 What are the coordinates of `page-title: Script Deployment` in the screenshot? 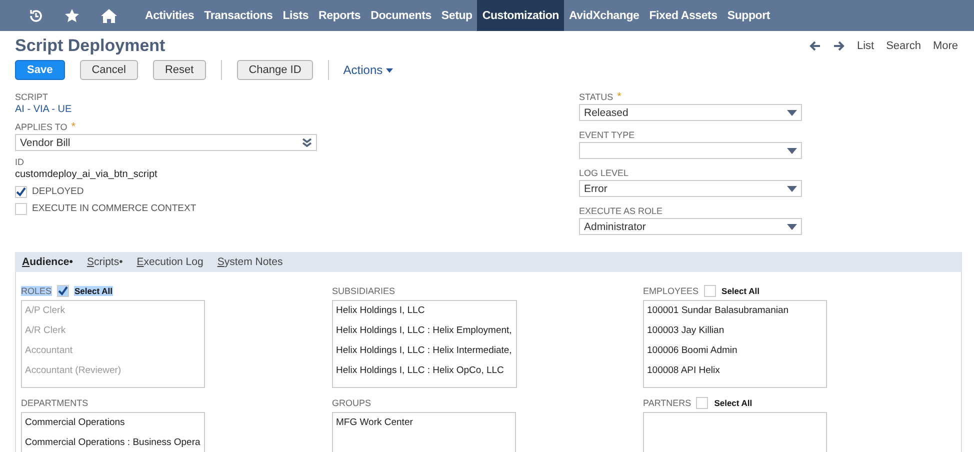 It's located at (90, 46).